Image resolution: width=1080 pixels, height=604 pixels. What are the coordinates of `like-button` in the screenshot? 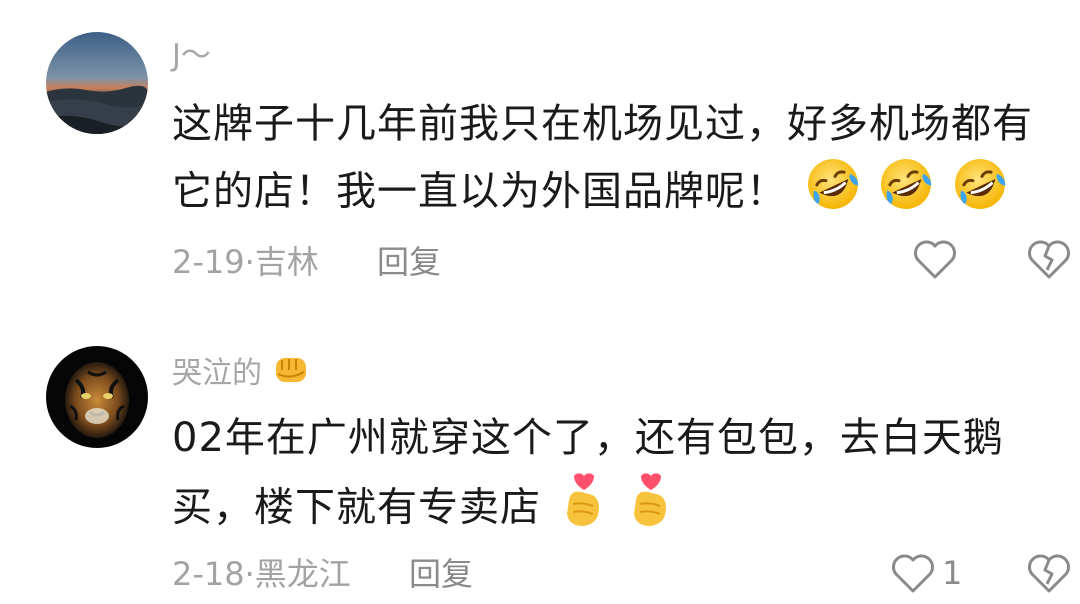 It's located at (938, 259).